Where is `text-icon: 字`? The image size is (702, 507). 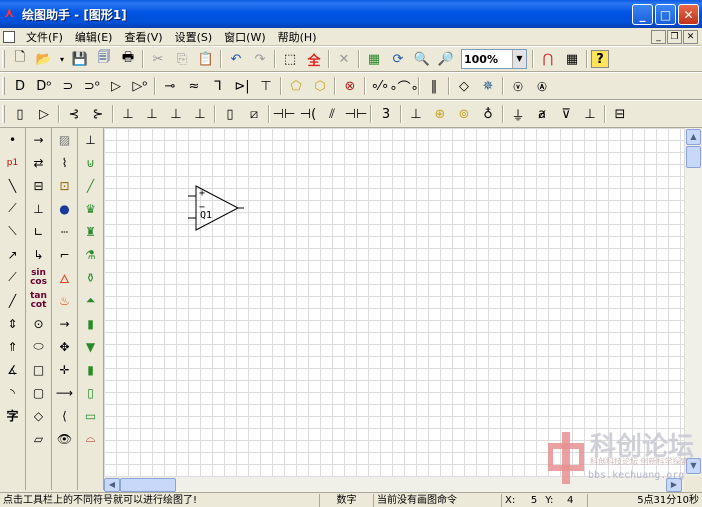
text-icon: 字 is located at coordinates (13, 415).